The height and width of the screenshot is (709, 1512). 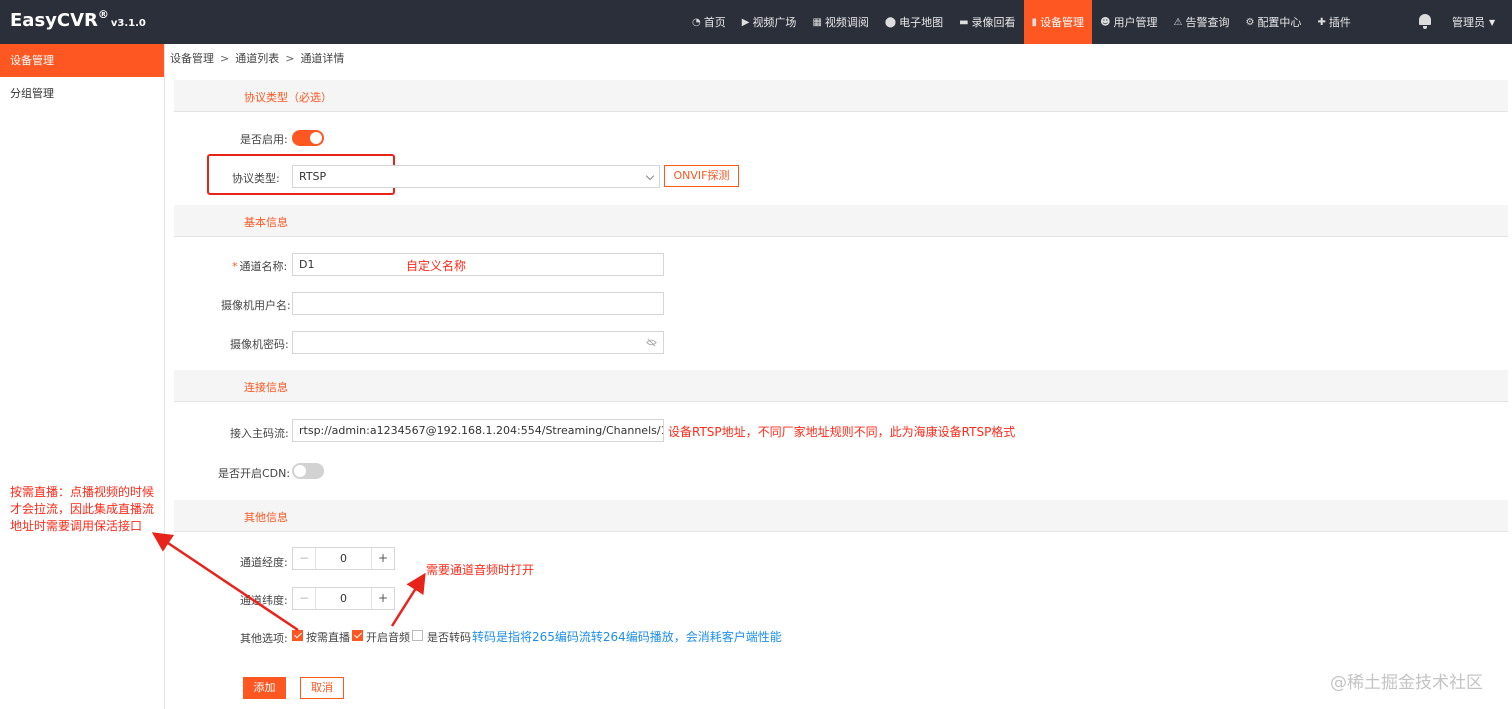 I want to click on annotation-arrows, so click(x=288, y=582).